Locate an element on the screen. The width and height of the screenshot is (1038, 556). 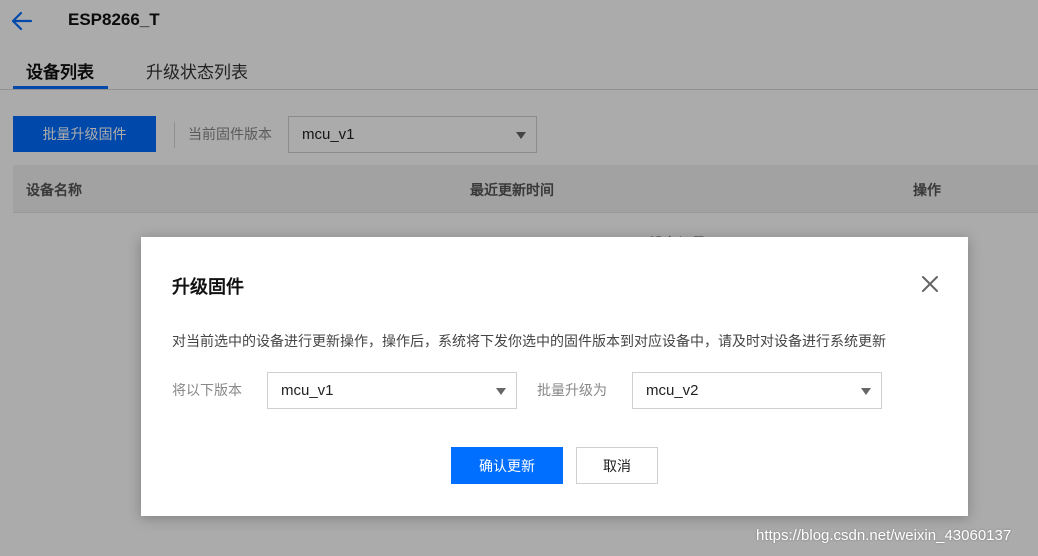
to-version-select: mcu_v2 is located at coordinates (757, 390).